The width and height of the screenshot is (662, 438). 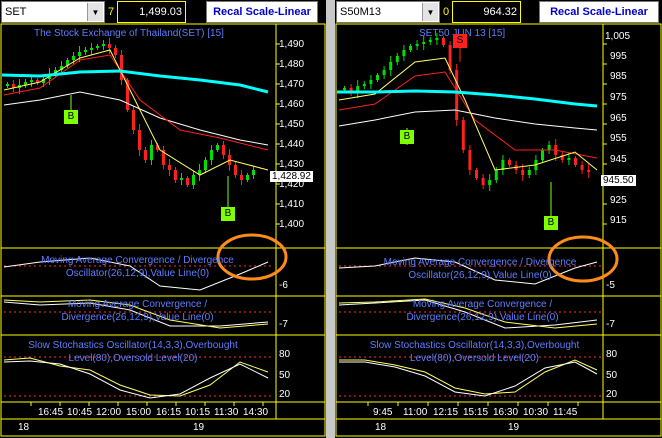 What do you see at coordinates (612, 375) in the screenshot?
I see `right-stoch-tick-50: 50` at bounding box center [612, 375].